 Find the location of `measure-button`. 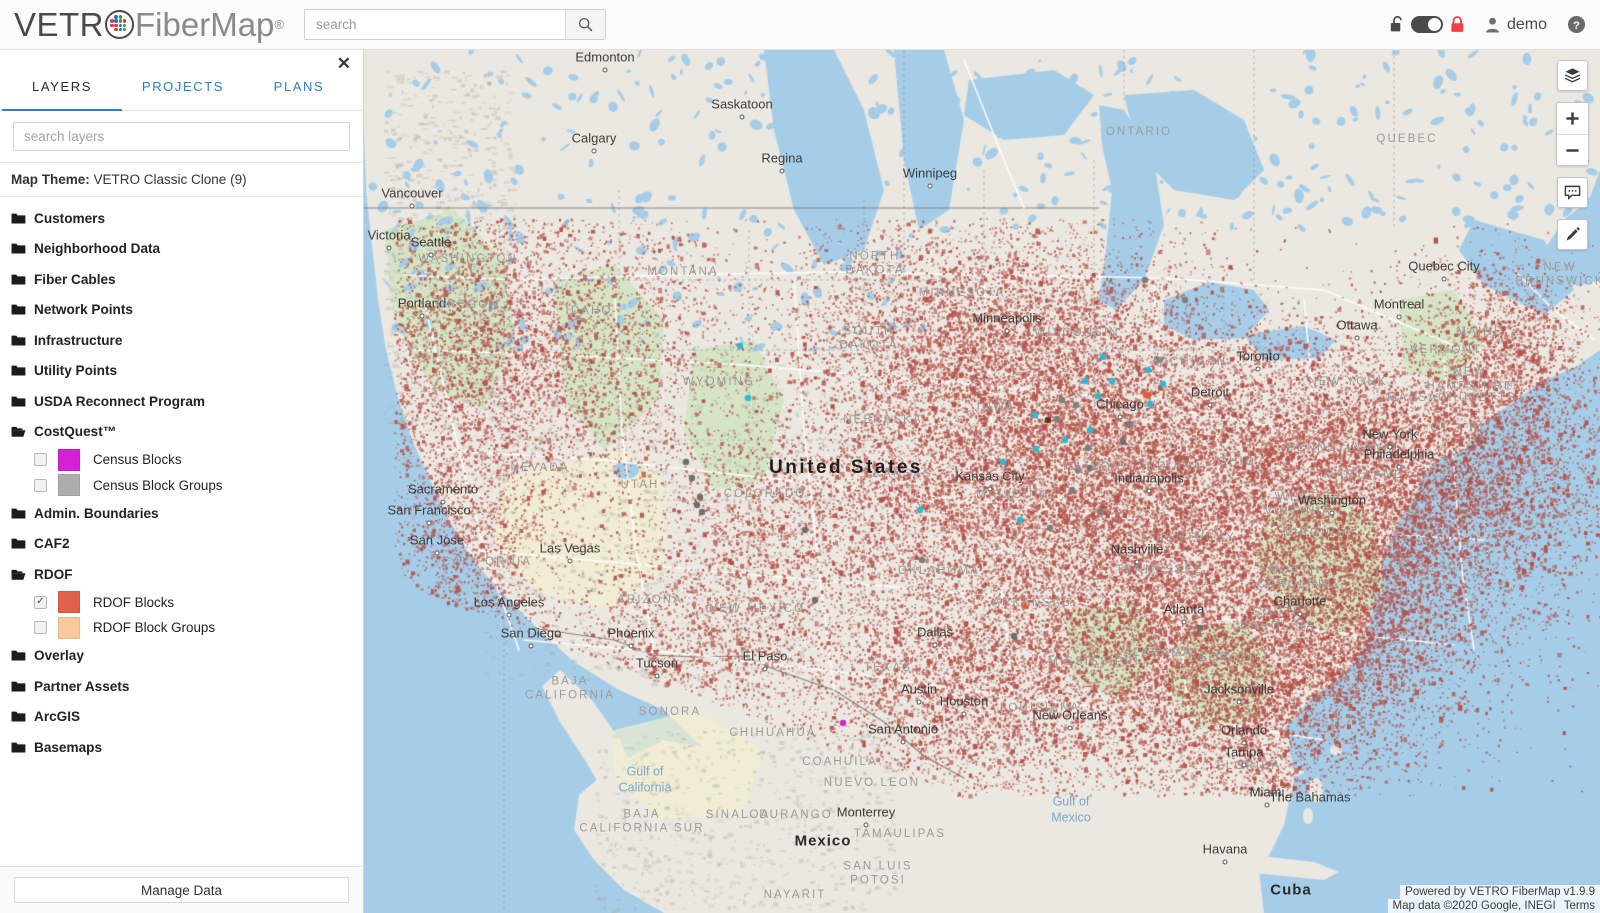

measure-button is located at coordinates (1572, 234).